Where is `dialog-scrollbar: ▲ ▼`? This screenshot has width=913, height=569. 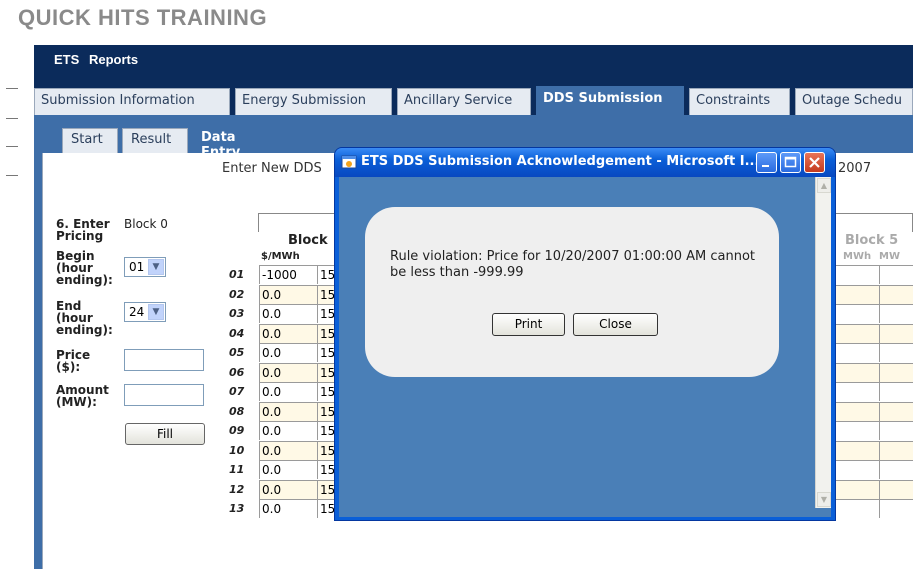
dialog-scrollbar: ▲ ▼ is located at coordinates (823, 342).